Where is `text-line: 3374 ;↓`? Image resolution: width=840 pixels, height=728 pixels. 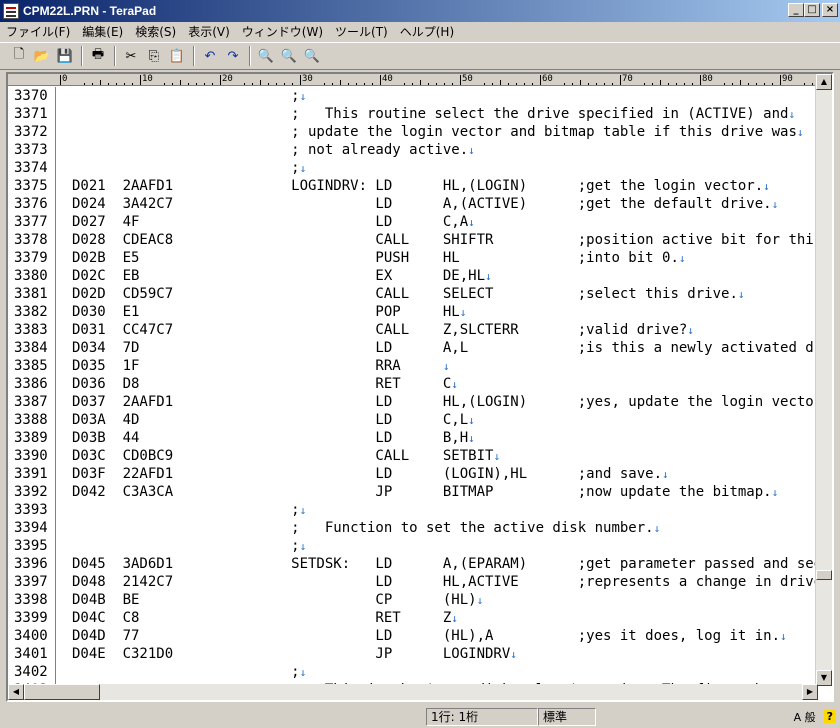 text-line: 3374 ;↓ is located at coordinates (413, 168).